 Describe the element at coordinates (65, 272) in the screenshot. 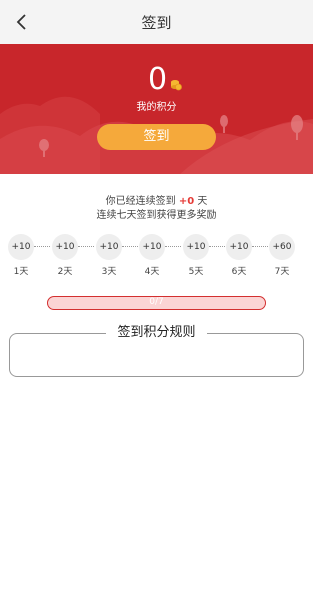

I see `day-label: 2天` at that location.